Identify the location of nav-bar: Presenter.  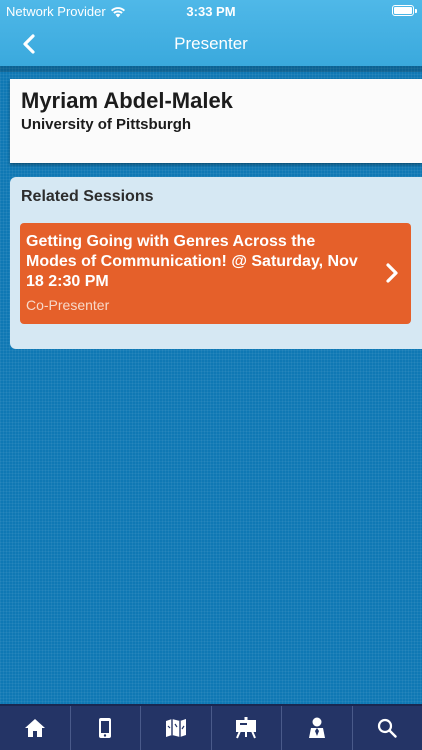
(211, 44).